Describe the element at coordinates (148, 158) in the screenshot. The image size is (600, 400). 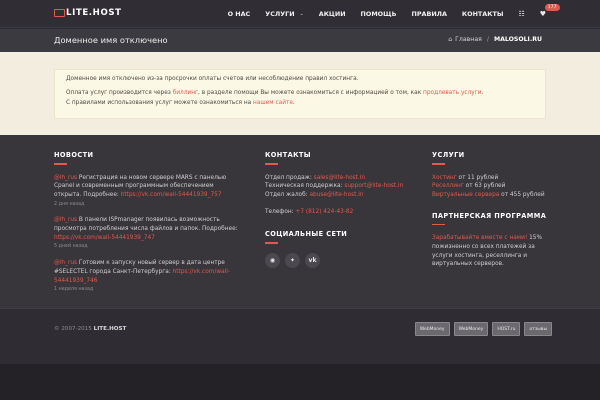
I see `news-heading: НОВОСТИ` at that location.